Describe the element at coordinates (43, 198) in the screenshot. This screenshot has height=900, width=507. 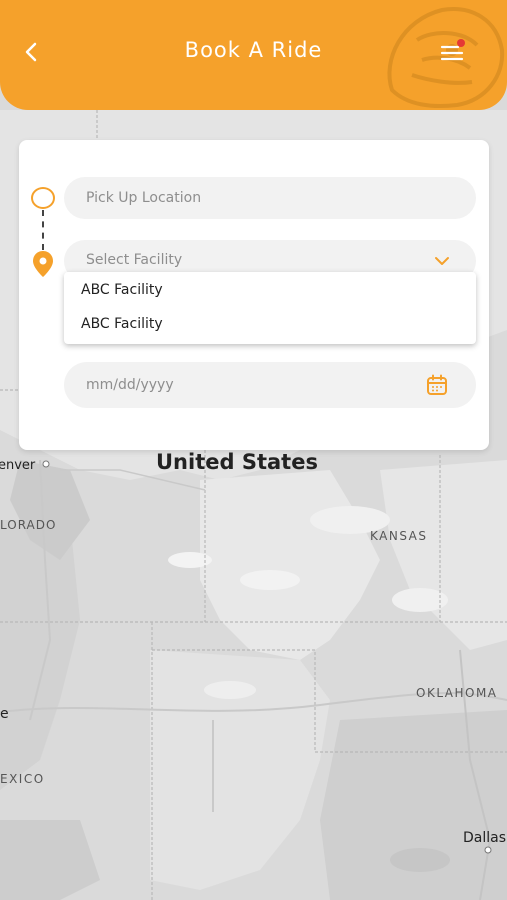
I see `pickup-marker-icon` at that location.